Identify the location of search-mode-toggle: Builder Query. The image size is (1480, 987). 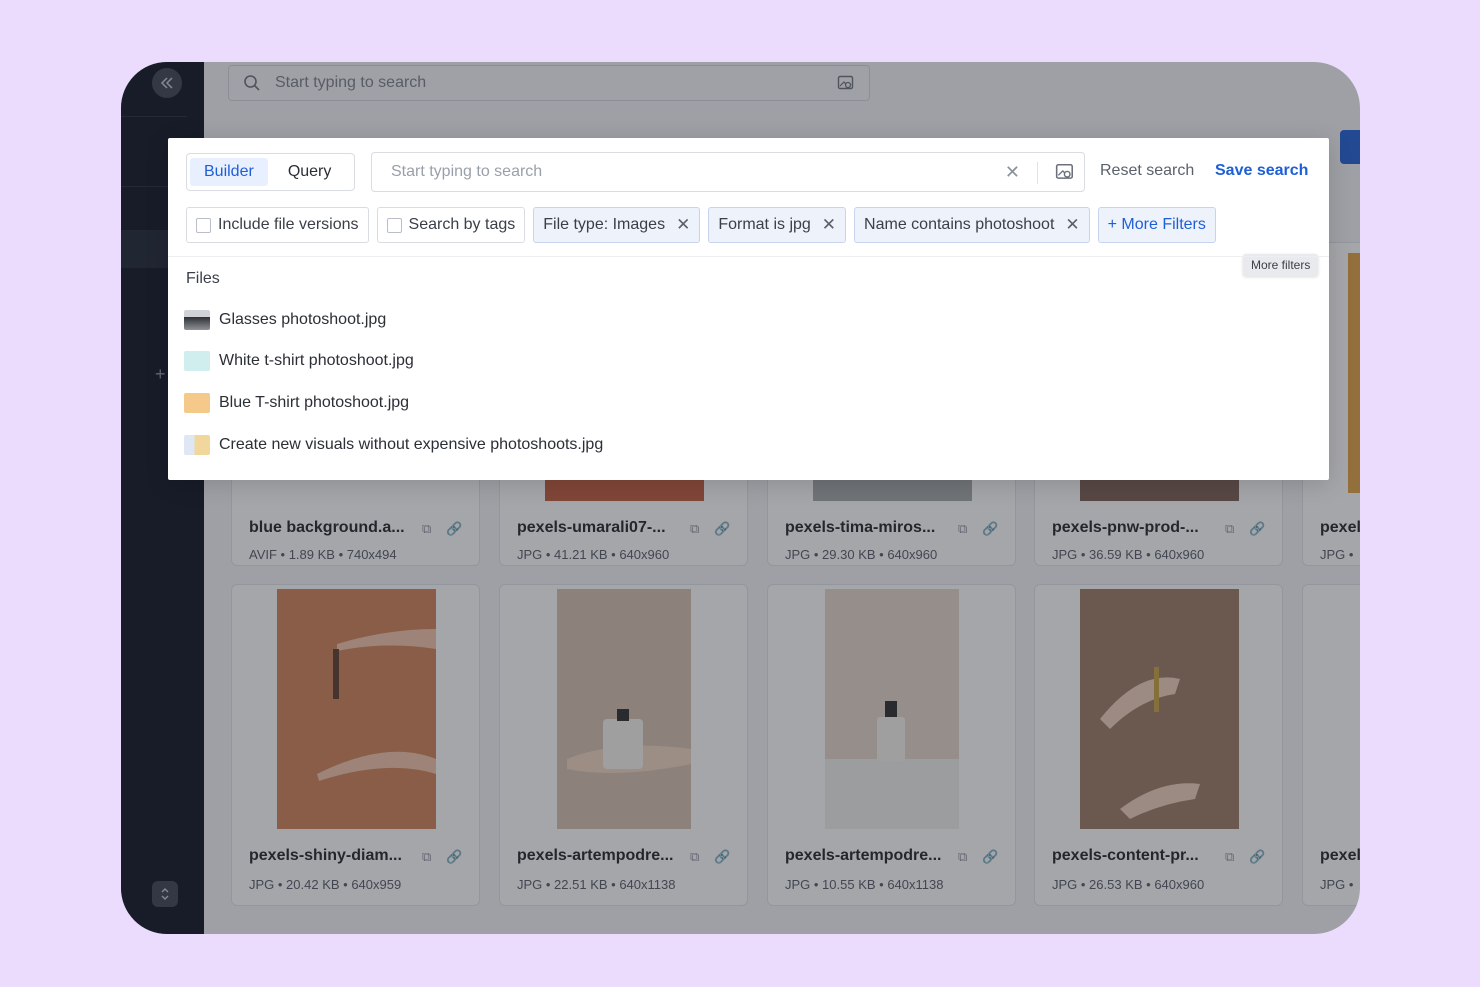
(270, 172).